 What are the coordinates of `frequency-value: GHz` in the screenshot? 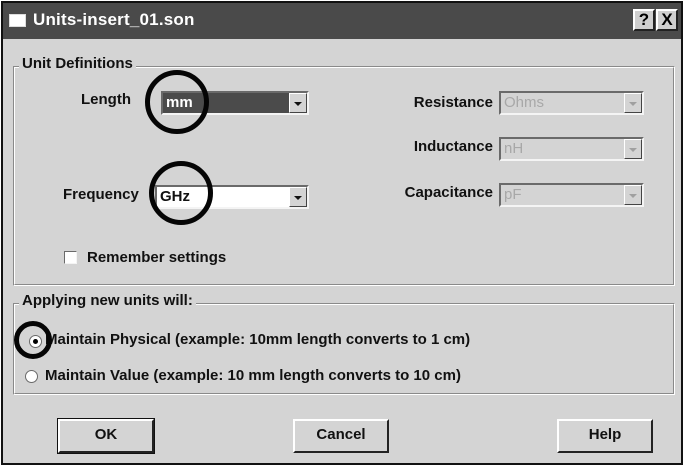 It's located at (175, 196).